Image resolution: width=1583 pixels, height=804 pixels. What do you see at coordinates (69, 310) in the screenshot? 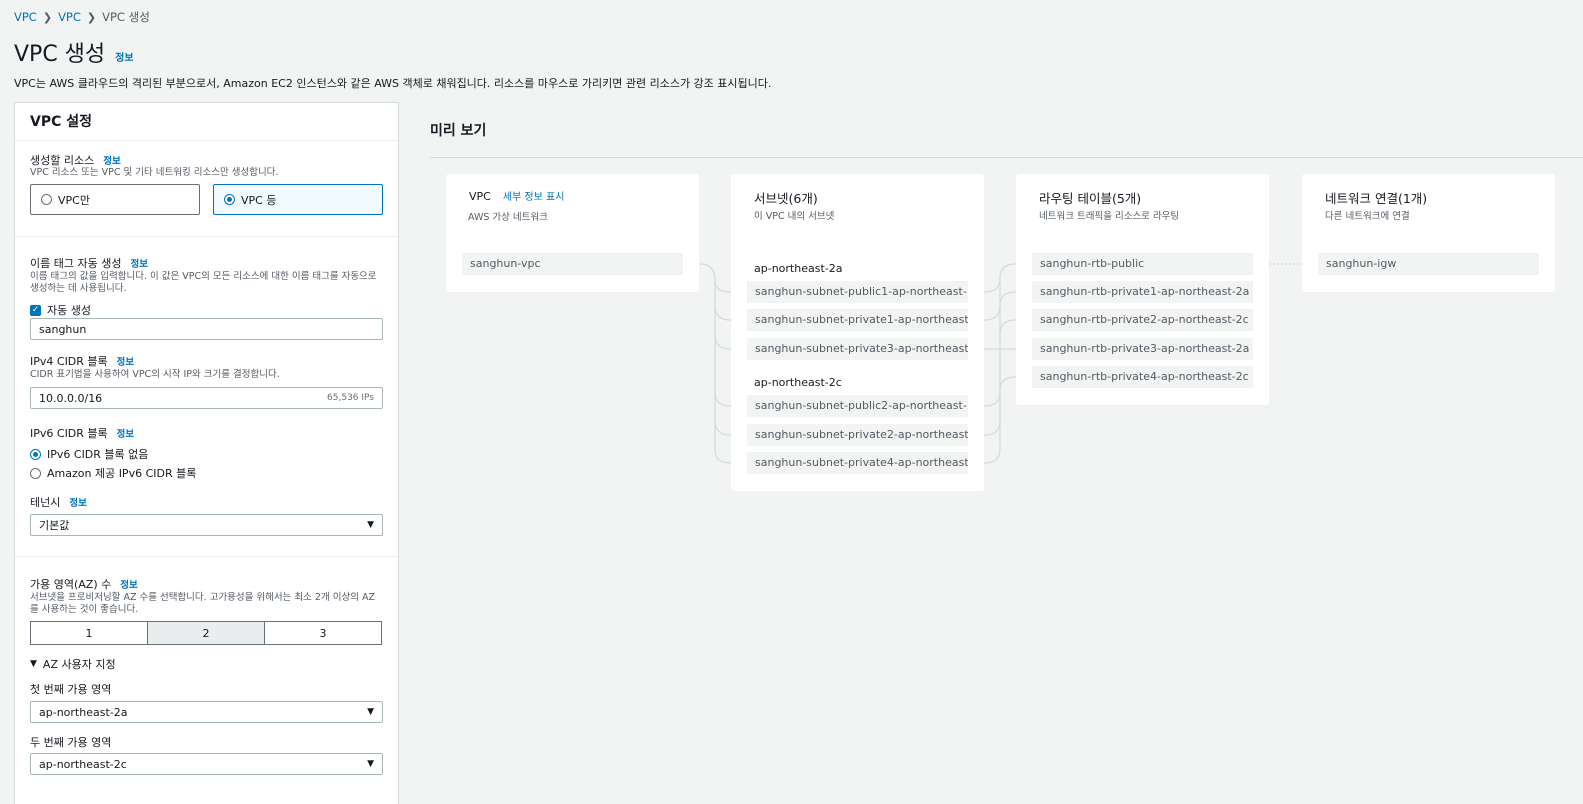
I see `auto-generate-label: 자동 생성` at bounding box center [69, 310].